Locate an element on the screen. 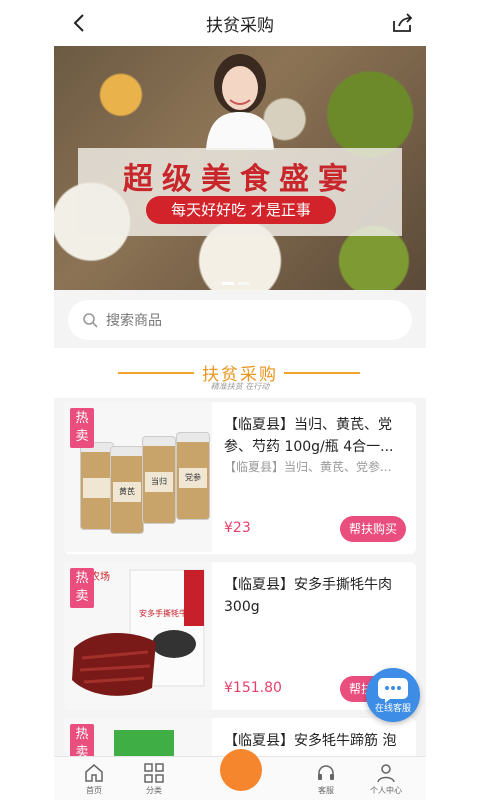 The height and width of the screenshot is (800, 480). search-icon is located at coordinates (90, 320).